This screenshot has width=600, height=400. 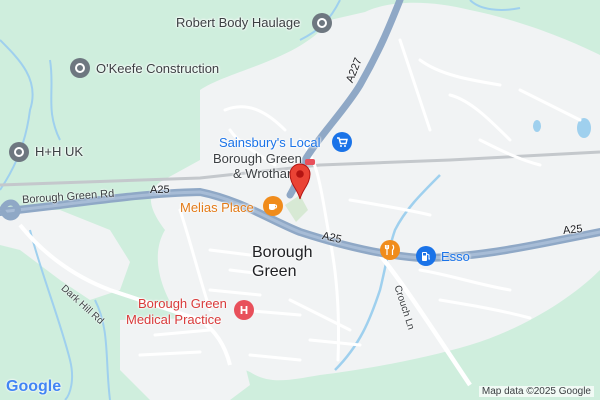 What do you see at coordinates (426, 256) in the screenshot?
I see `gas-pump-icon` at bounding box center [426, 256].